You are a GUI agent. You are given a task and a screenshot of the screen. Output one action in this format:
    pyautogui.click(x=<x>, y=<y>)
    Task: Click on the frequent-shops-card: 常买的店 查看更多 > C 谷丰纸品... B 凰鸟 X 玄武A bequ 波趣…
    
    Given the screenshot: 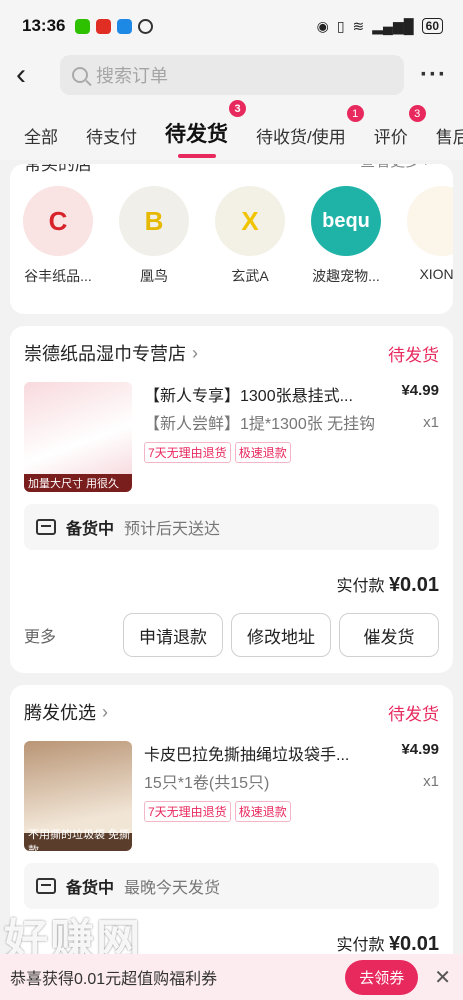 What is the action you would take?
    pyautogui.click(x=231, y=239)
    